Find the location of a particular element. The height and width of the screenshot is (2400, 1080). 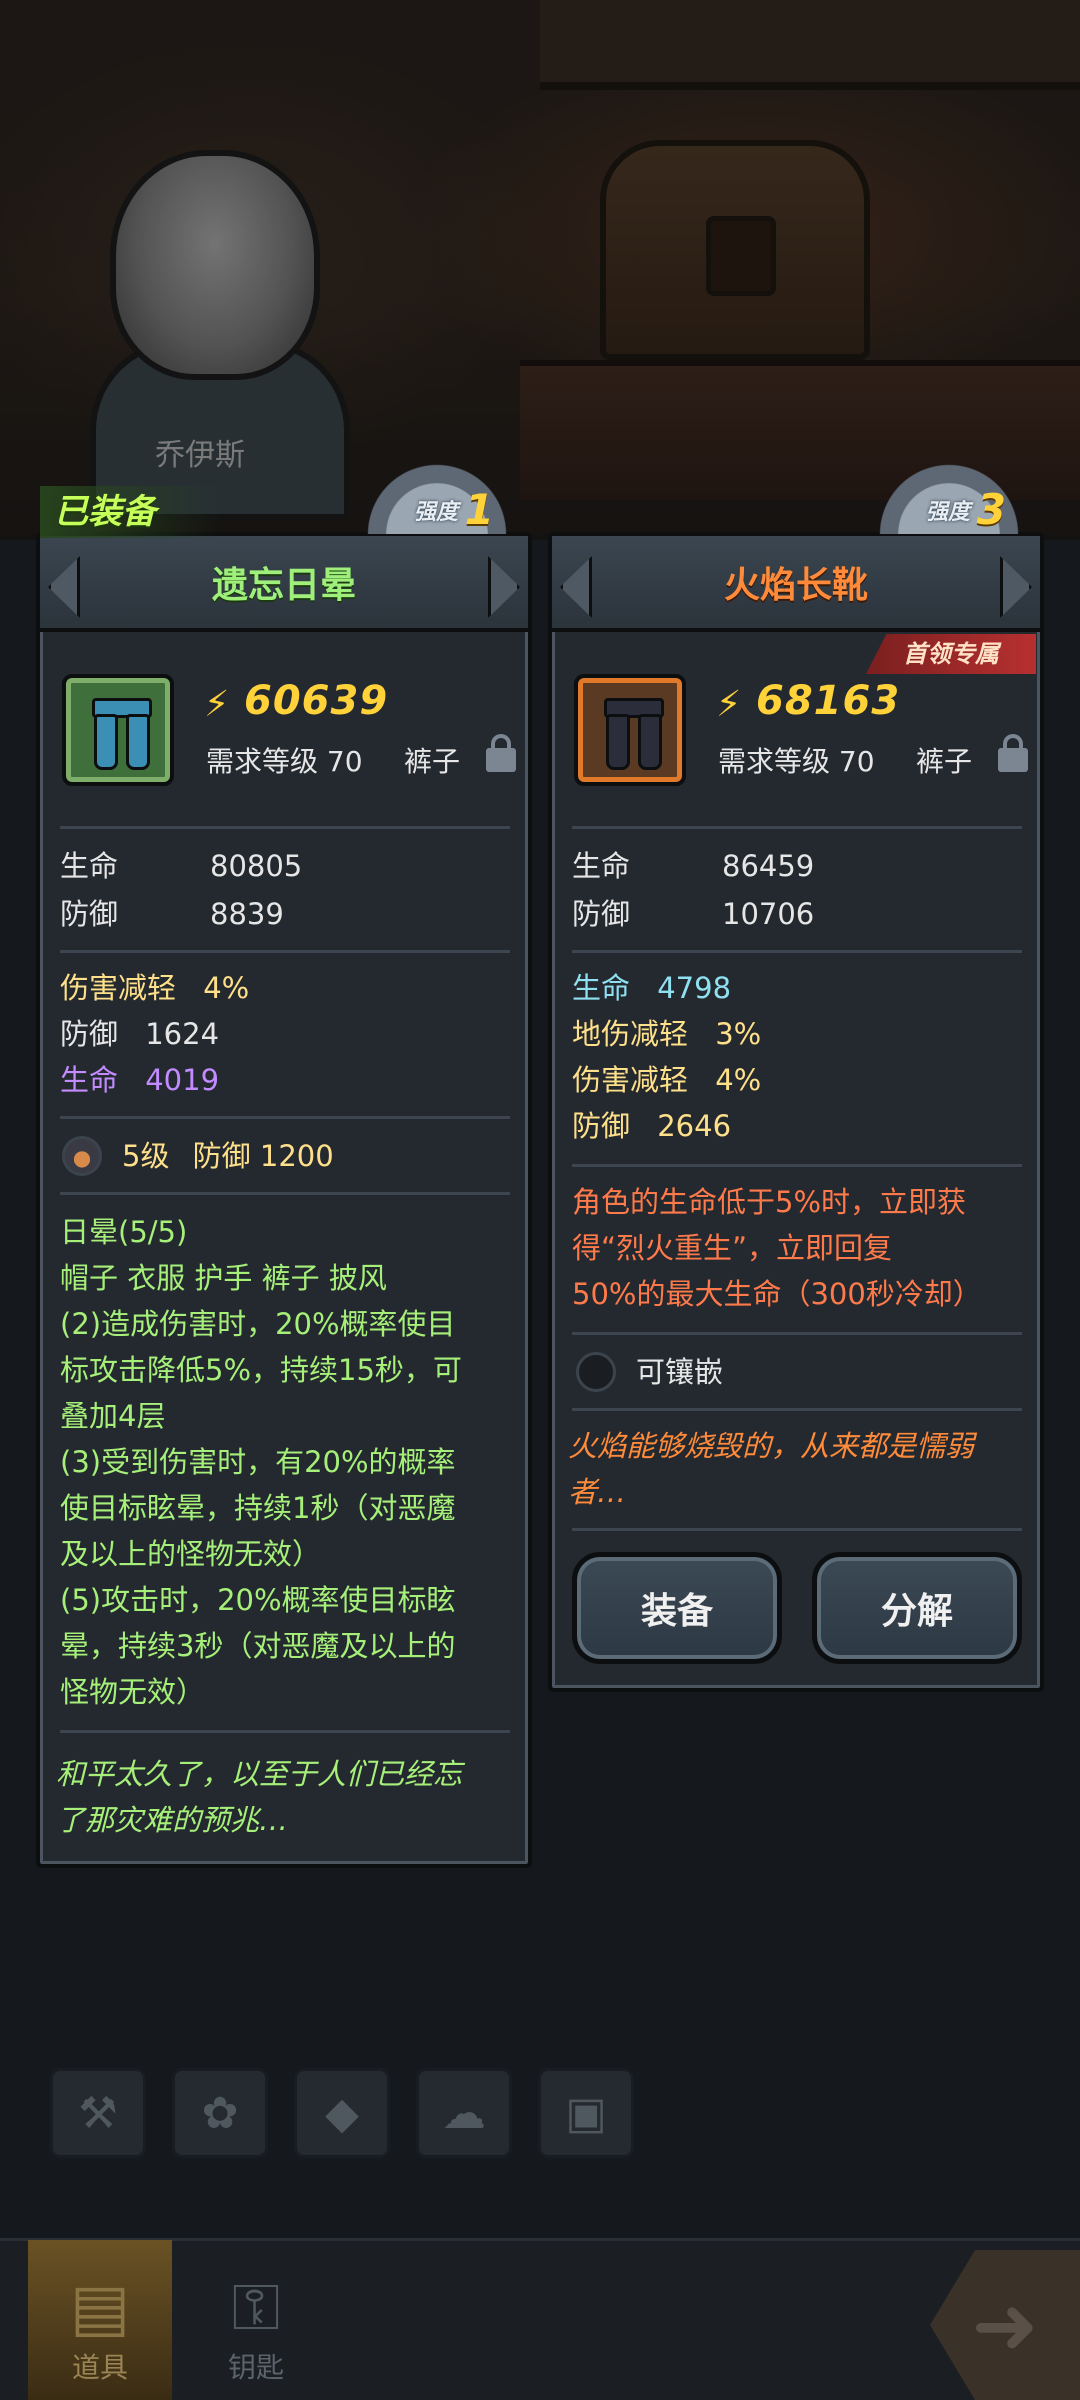

chest-icon: ▣ is located at coordinates (586, 2113).